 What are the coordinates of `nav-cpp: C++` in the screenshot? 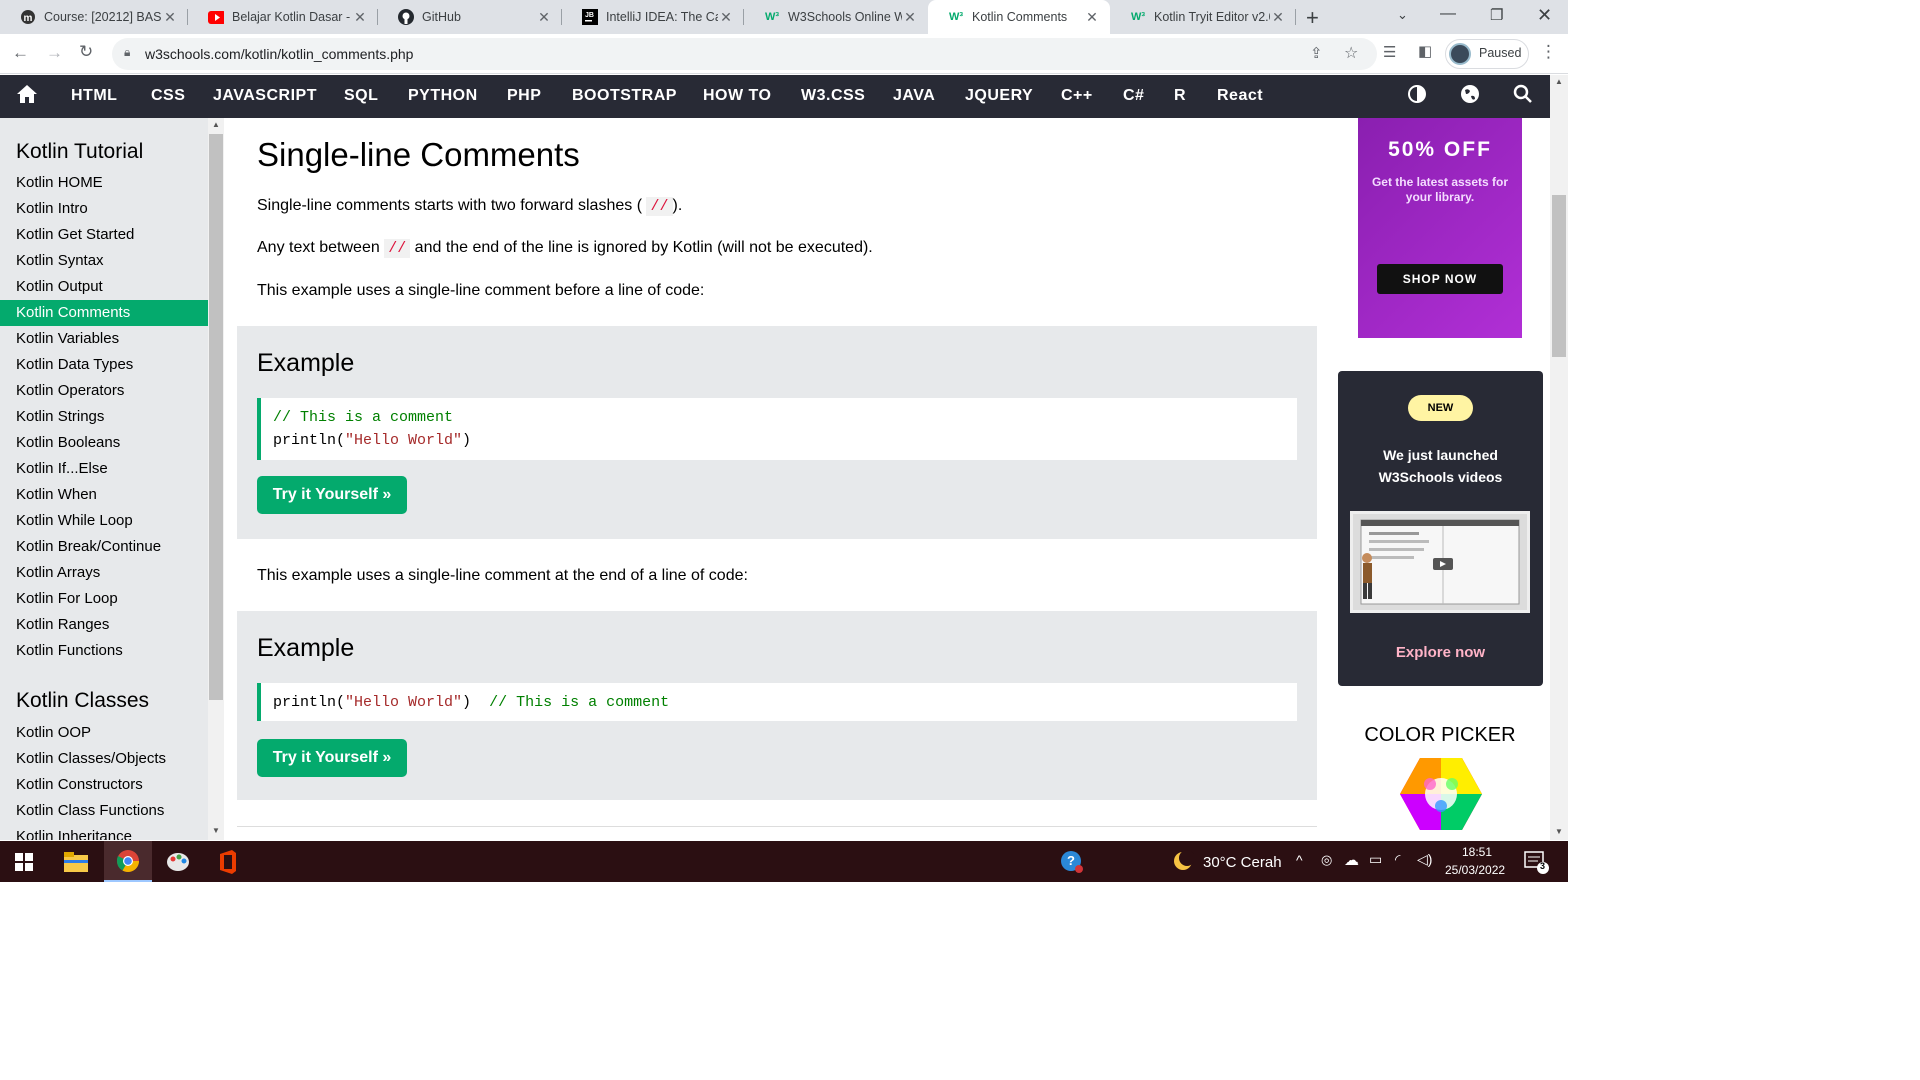 It's located at (1077, 96).